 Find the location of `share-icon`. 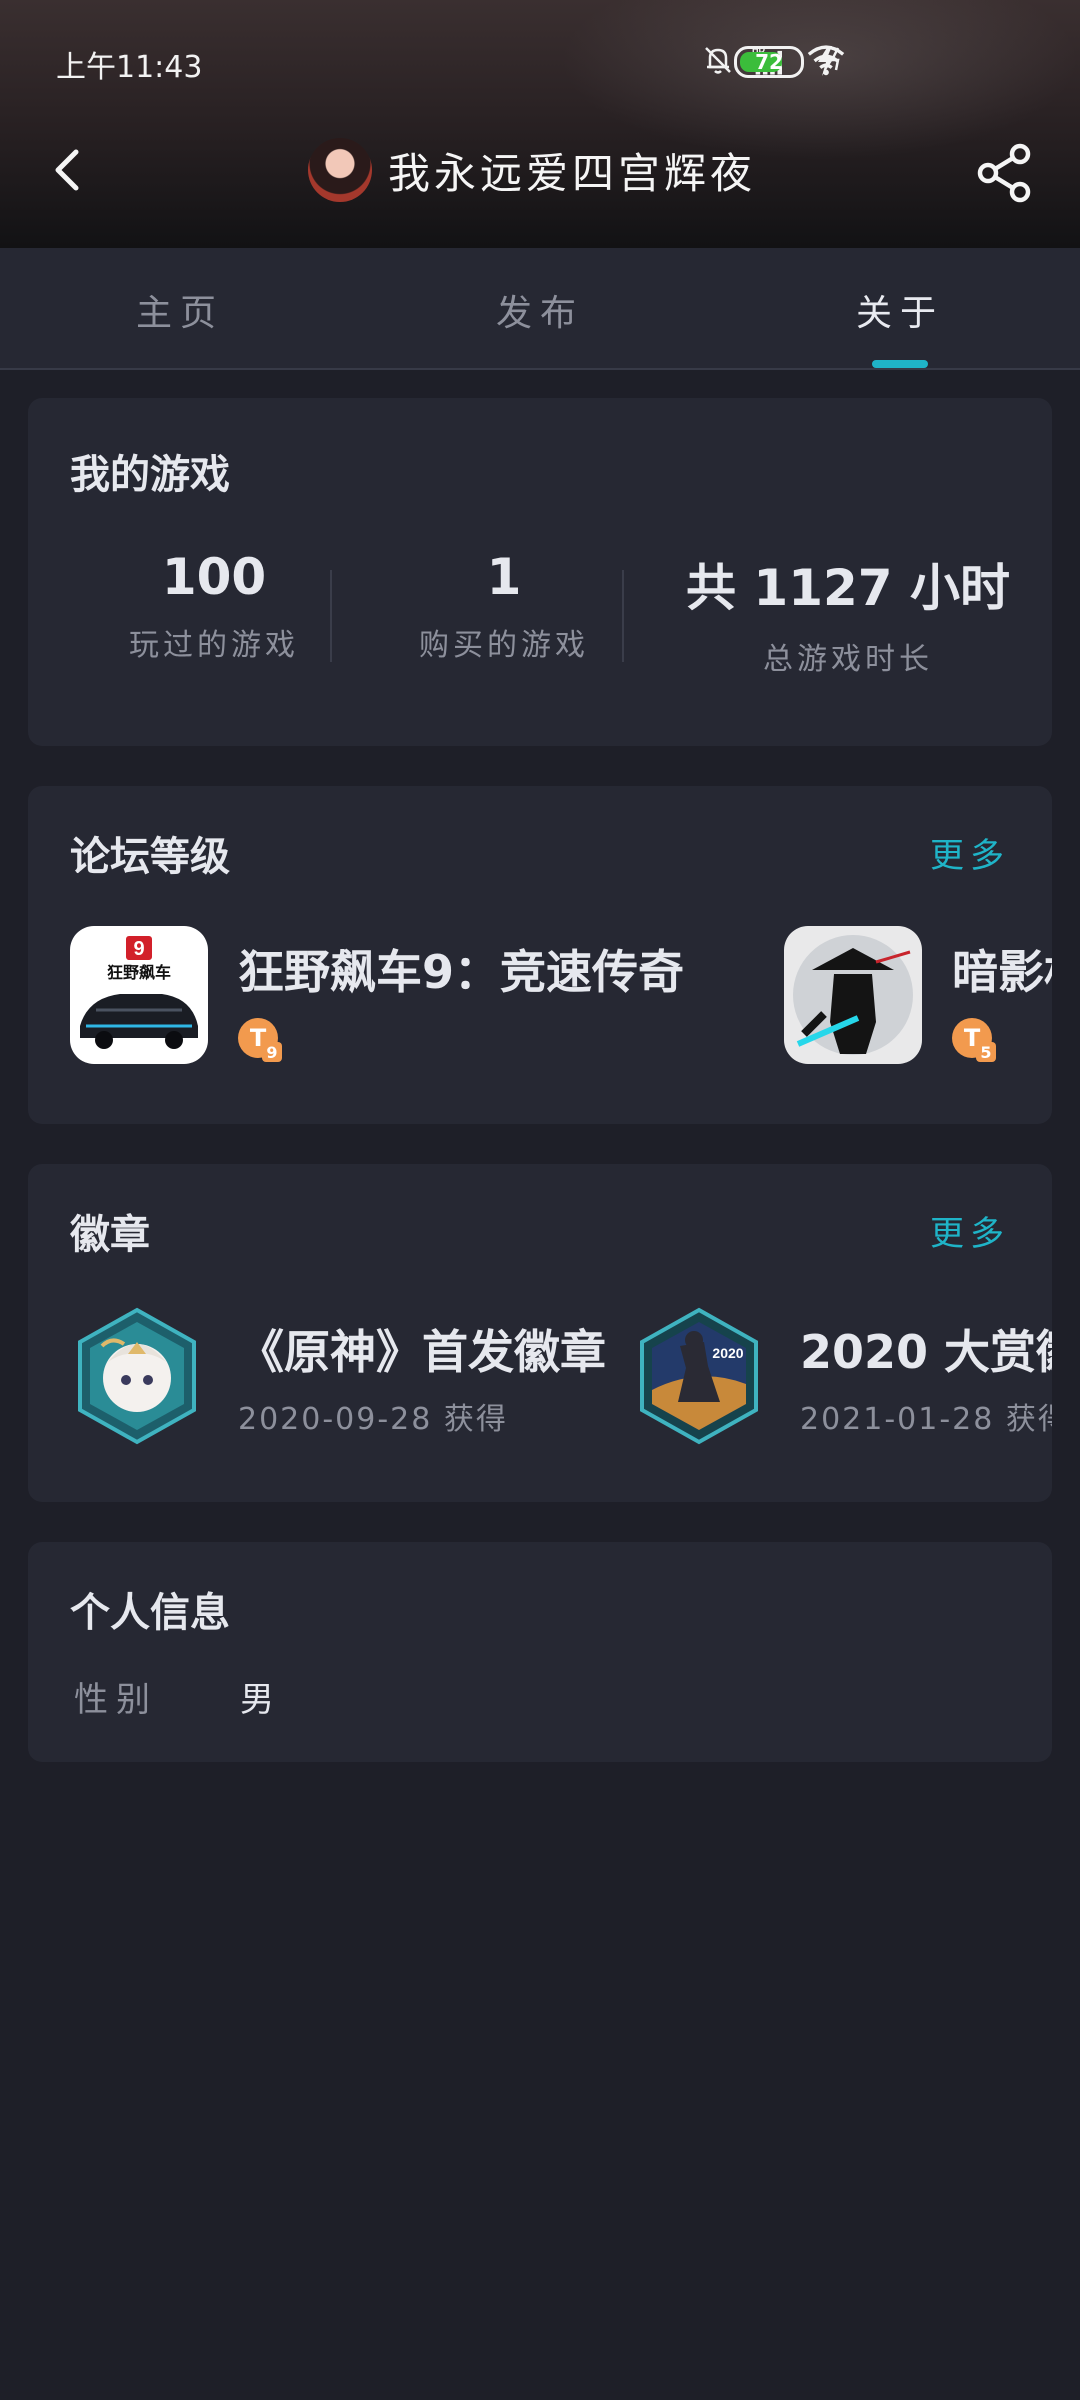

share-icon is located at coordinates (1005, 173).